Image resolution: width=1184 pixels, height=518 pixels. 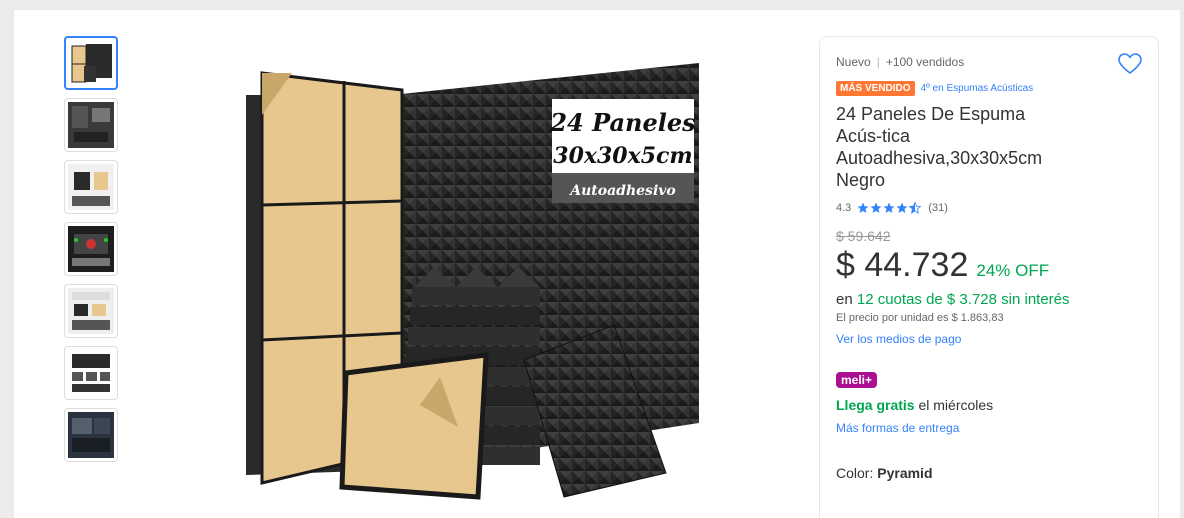 What do you see at coordinates (902, 264) in the screenshot?
I see `current-price: $ 44.732` at bounding box center [902, 264].